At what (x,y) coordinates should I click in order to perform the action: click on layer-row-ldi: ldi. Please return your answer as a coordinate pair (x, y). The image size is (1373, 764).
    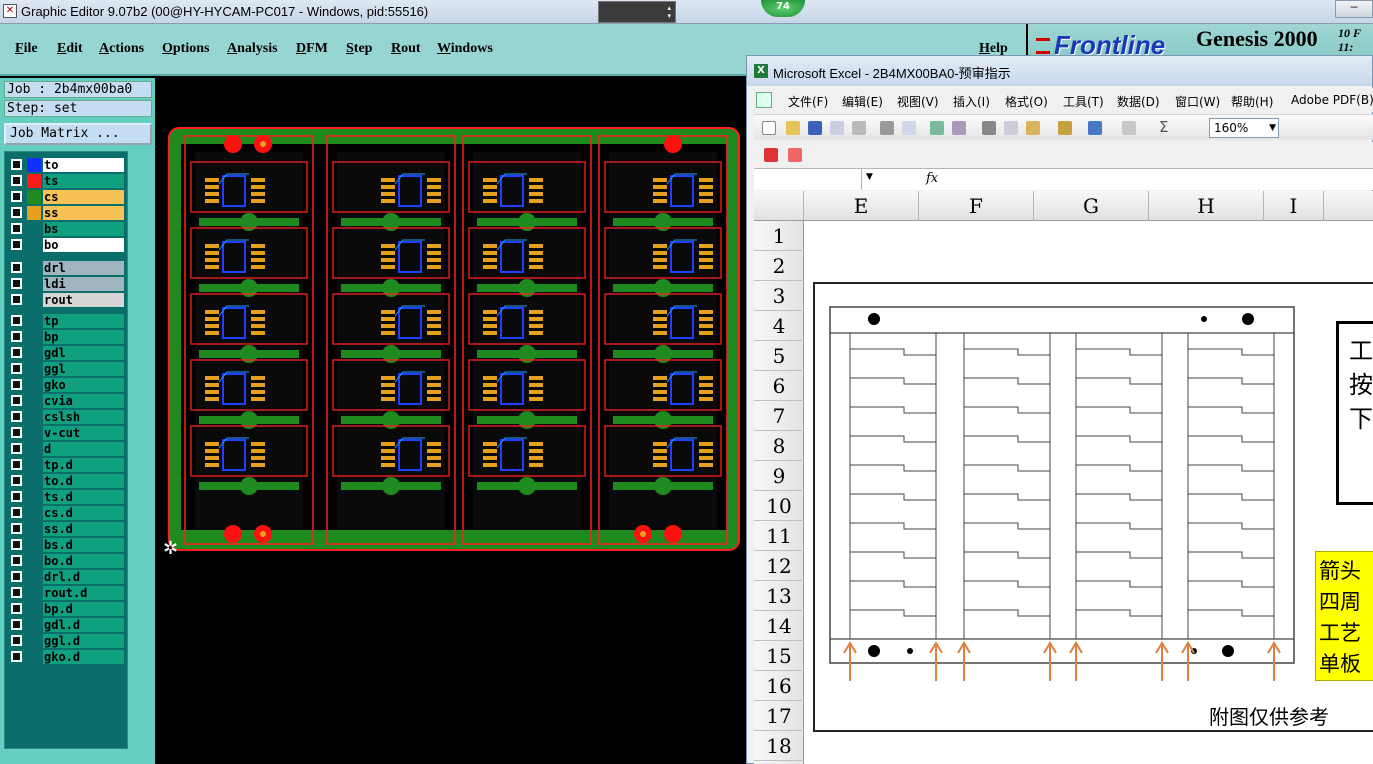
    Looking at the image, I should click on (67, 284).